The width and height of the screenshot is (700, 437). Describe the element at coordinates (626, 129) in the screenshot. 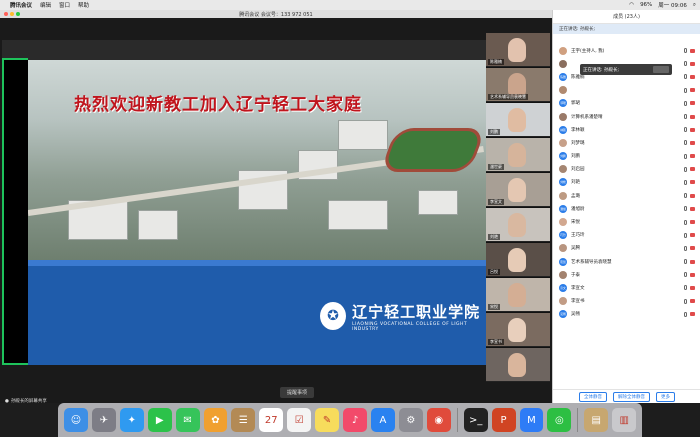

I see `participant-row: 林颖 李林颖` at that location.